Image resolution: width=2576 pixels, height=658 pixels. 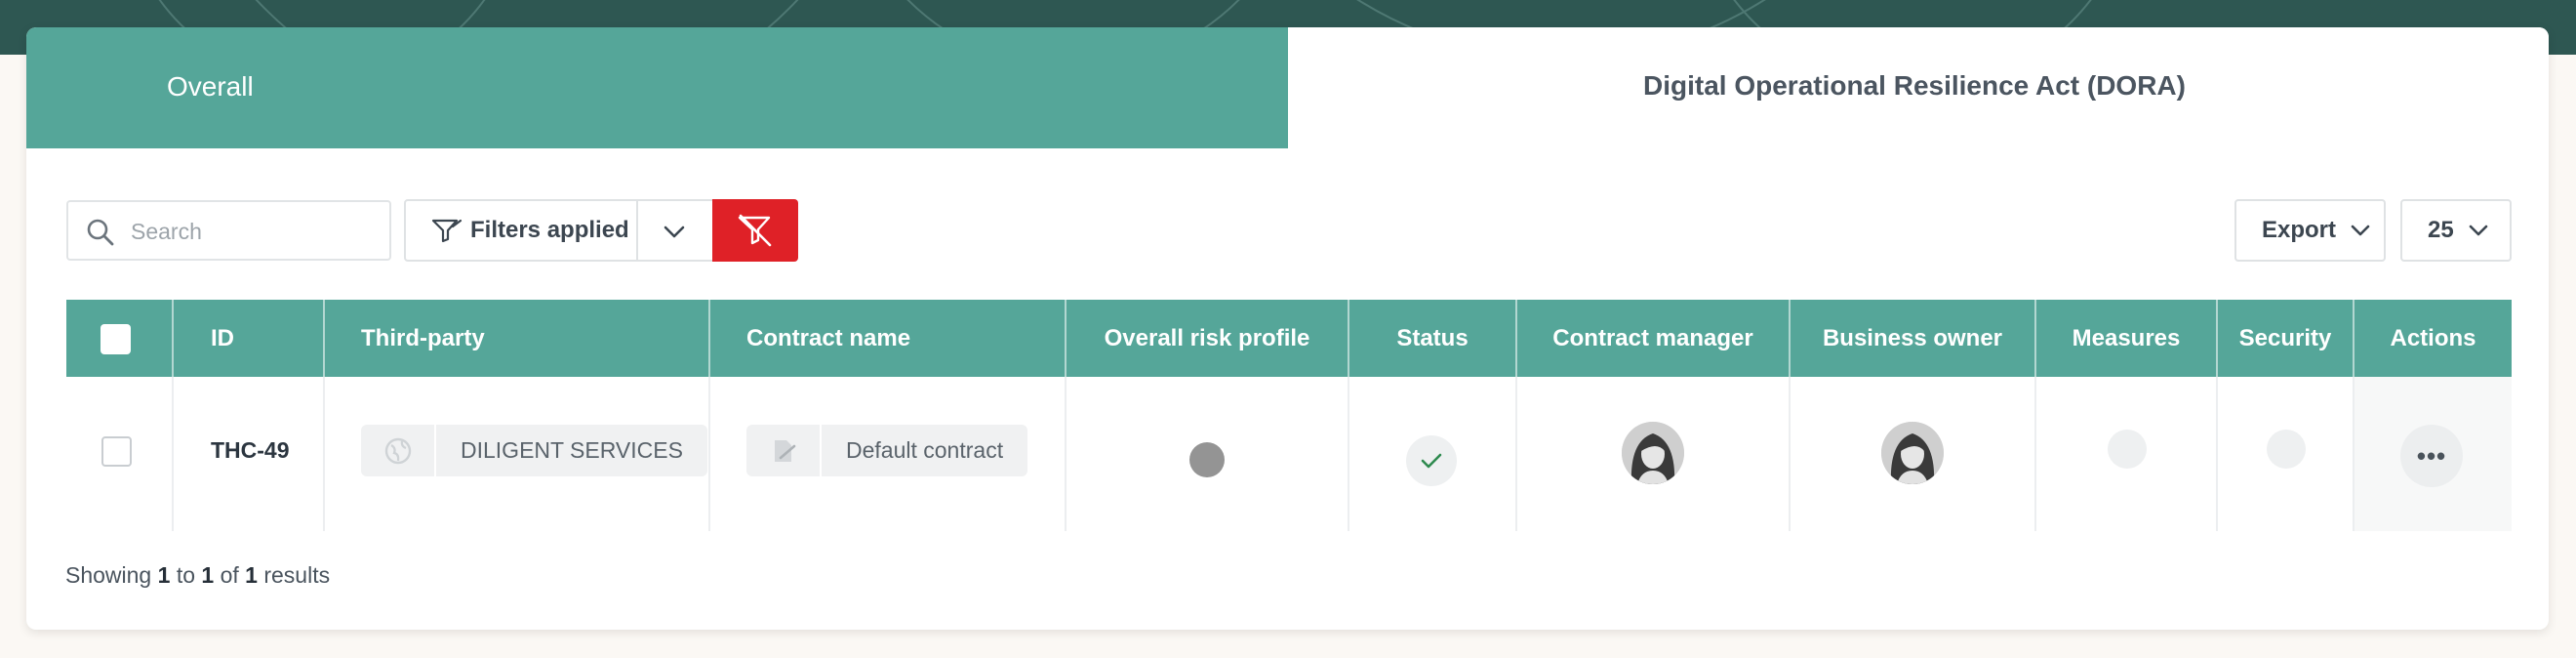 I want to click on column-header-business-owner: Business owner, so click(x=1913, y=338).